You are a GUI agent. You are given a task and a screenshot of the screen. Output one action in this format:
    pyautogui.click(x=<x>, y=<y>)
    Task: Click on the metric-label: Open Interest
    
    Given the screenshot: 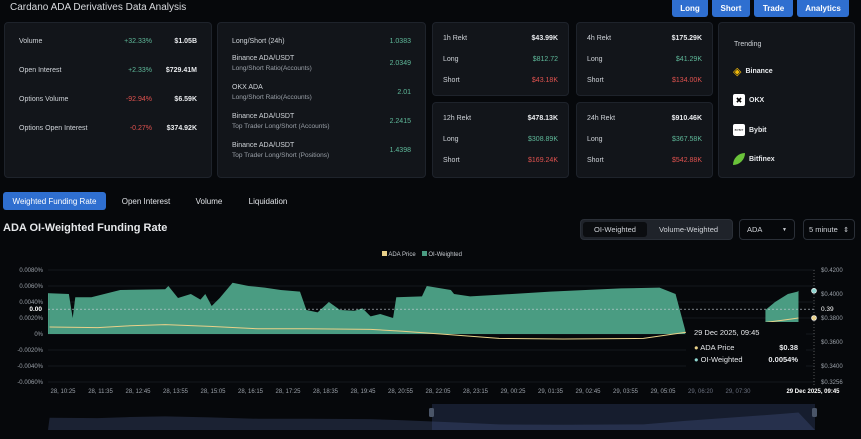 What is the action you would take?
    pyautogui.click(x=40, y=70)
    